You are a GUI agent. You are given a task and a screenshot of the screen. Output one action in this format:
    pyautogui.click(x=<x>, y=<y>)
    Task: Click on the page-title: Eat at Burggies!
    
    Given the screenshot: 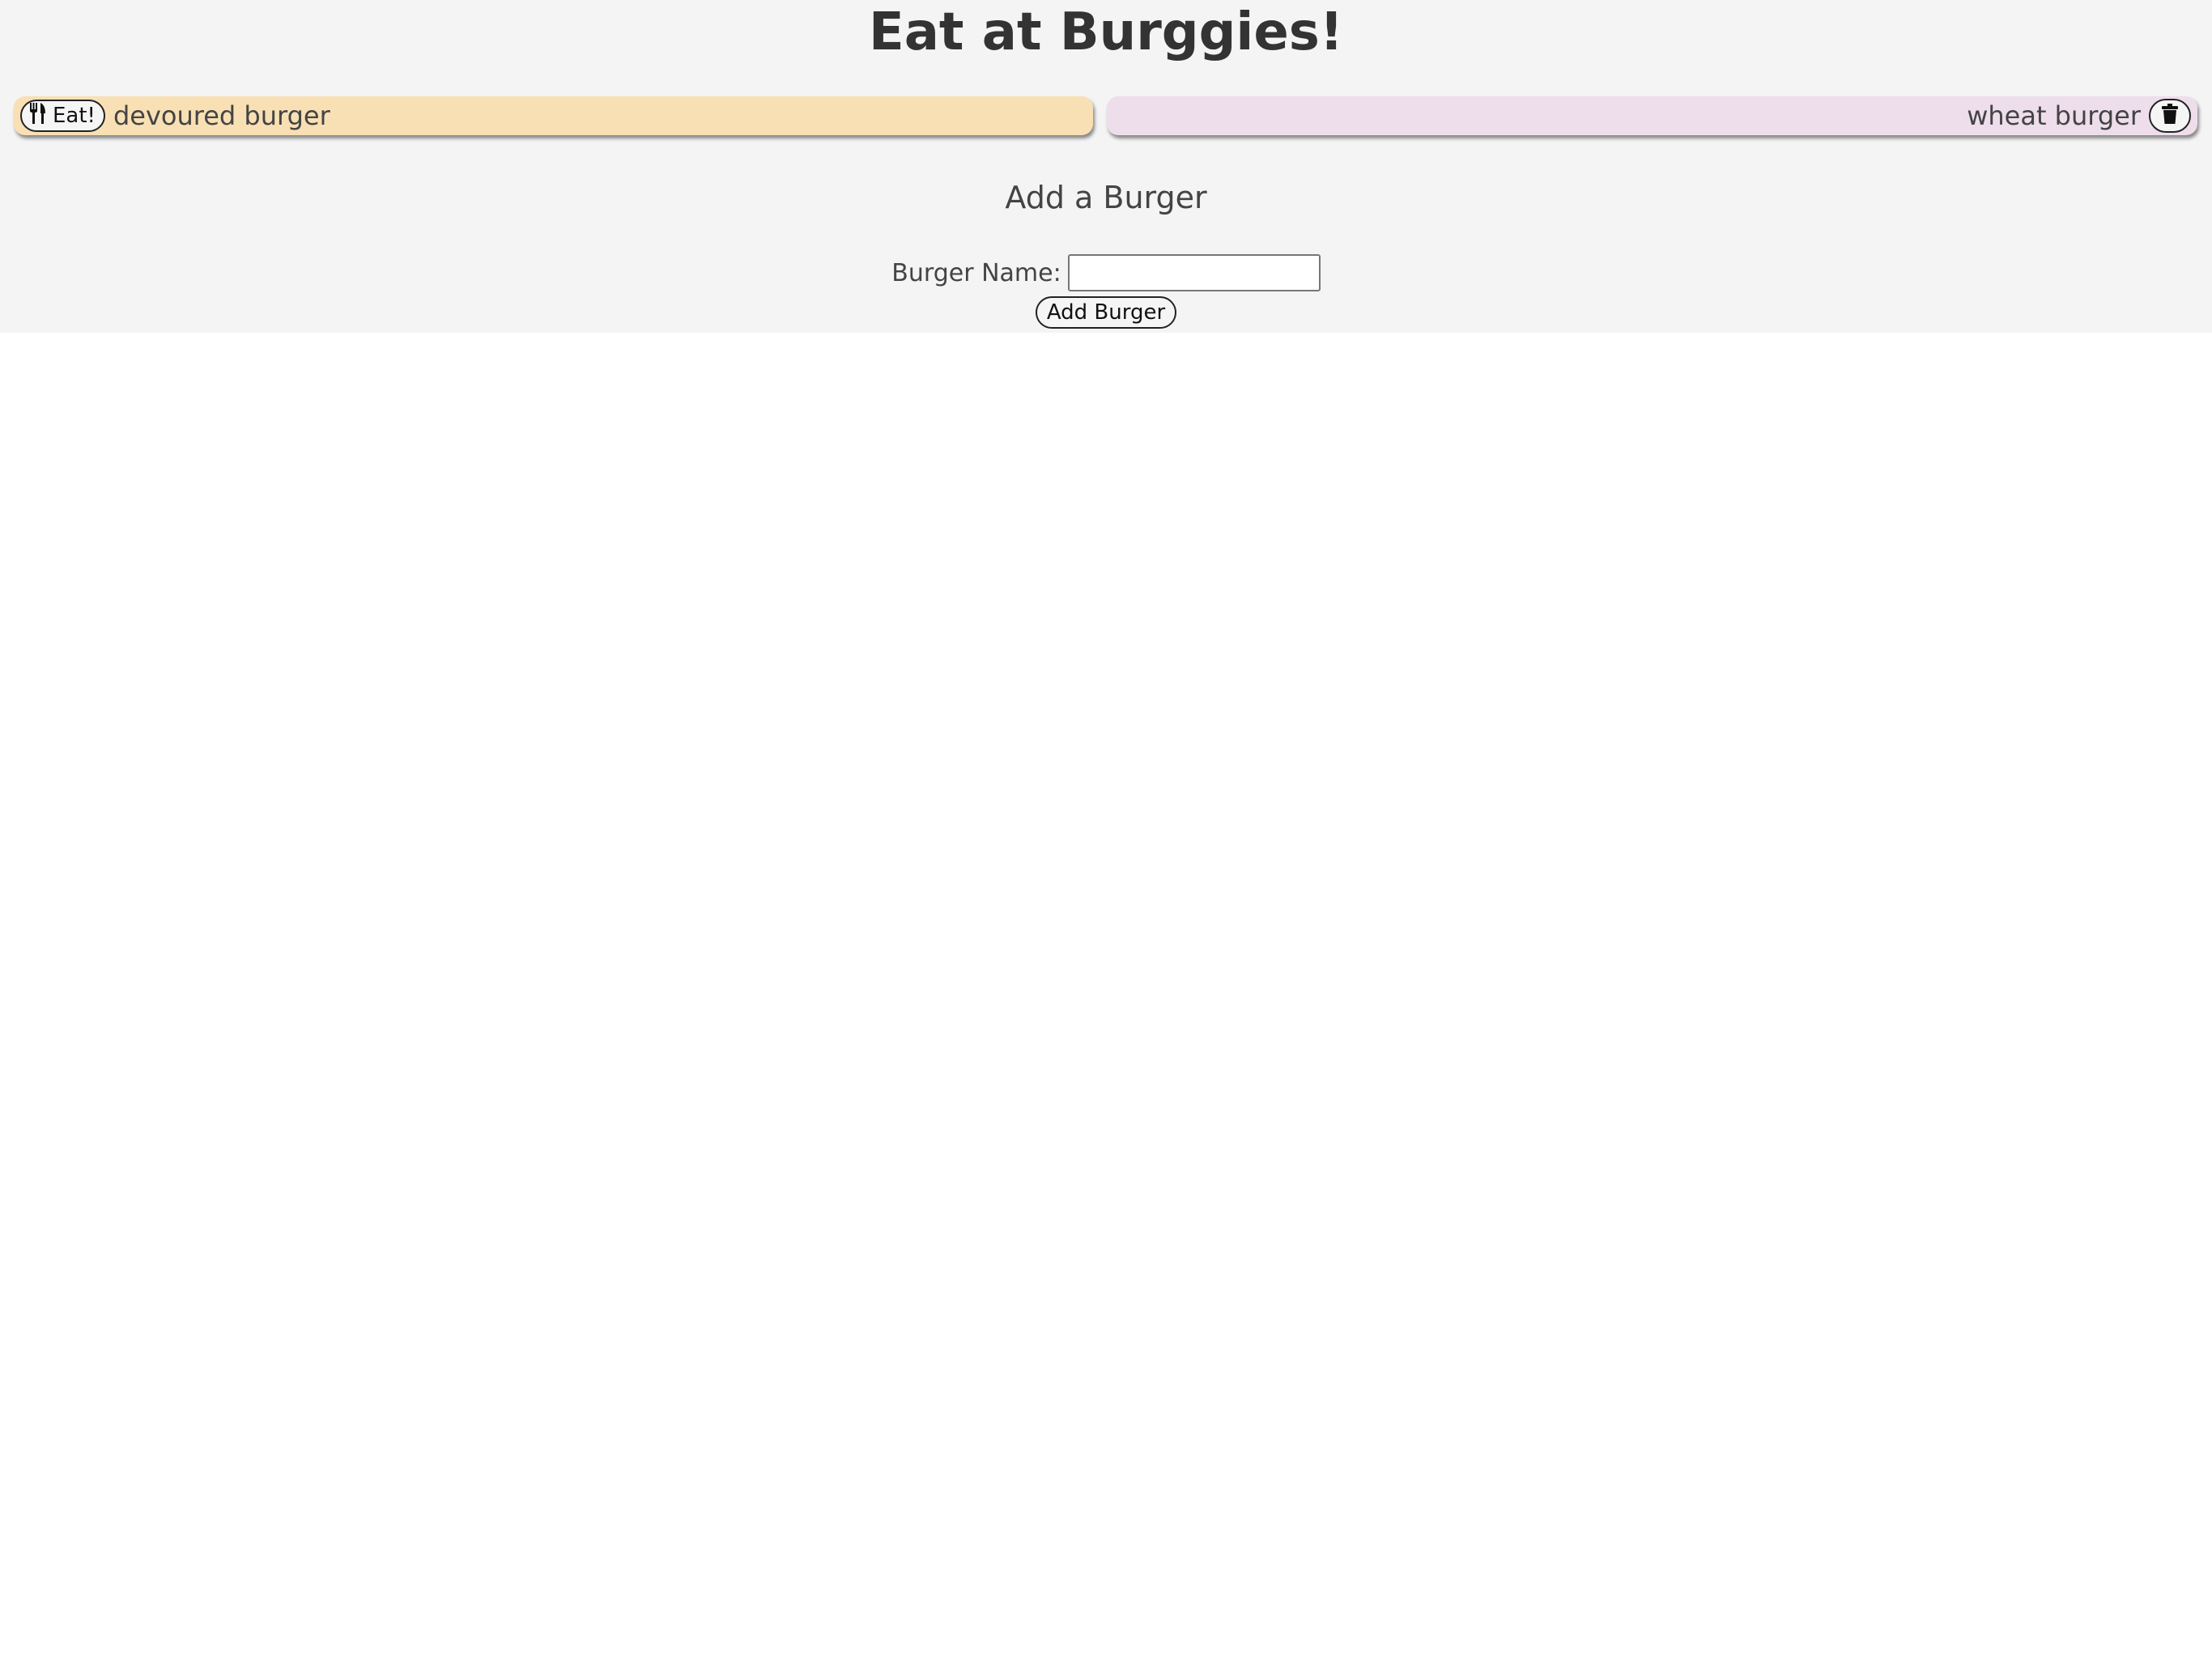 What is the action you would take?
    pyautogui.click(x=1106, y=32)
    